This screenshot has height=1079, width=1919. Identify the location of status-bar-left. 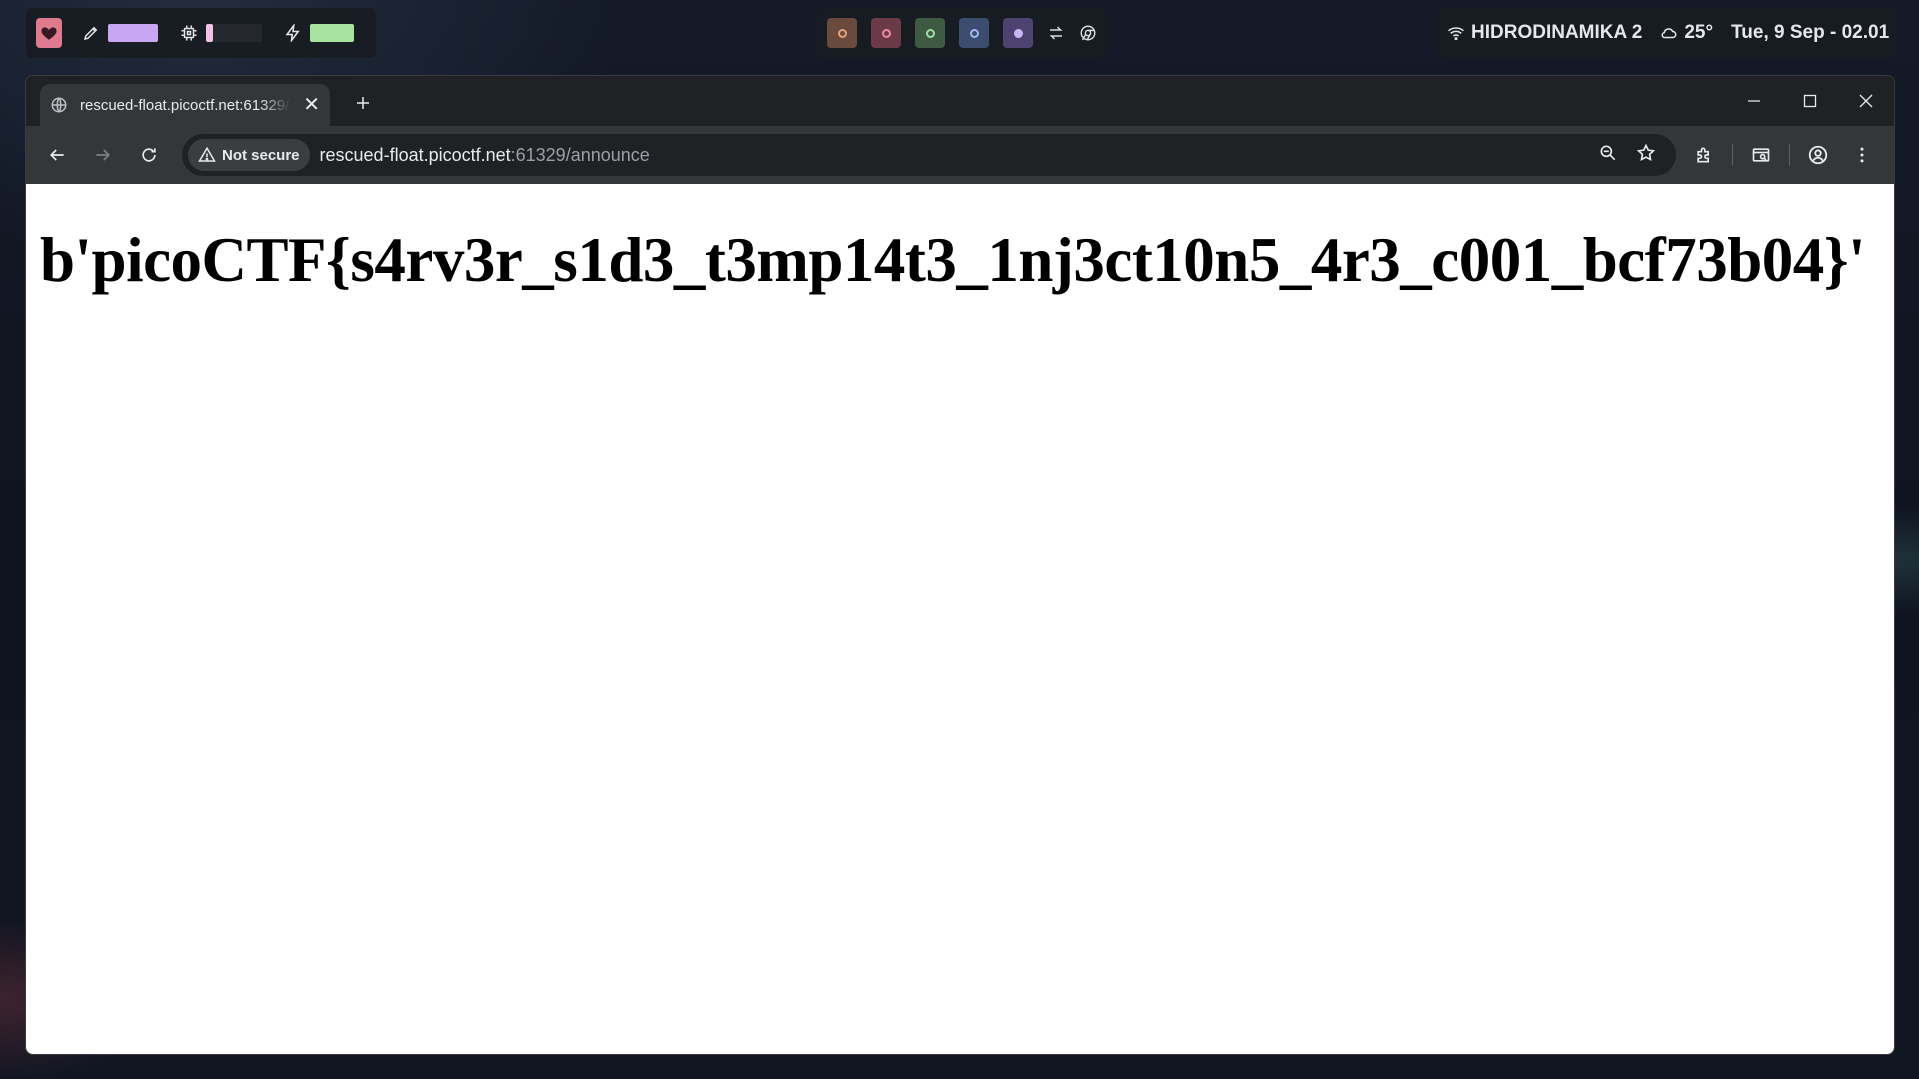
(201, 33).